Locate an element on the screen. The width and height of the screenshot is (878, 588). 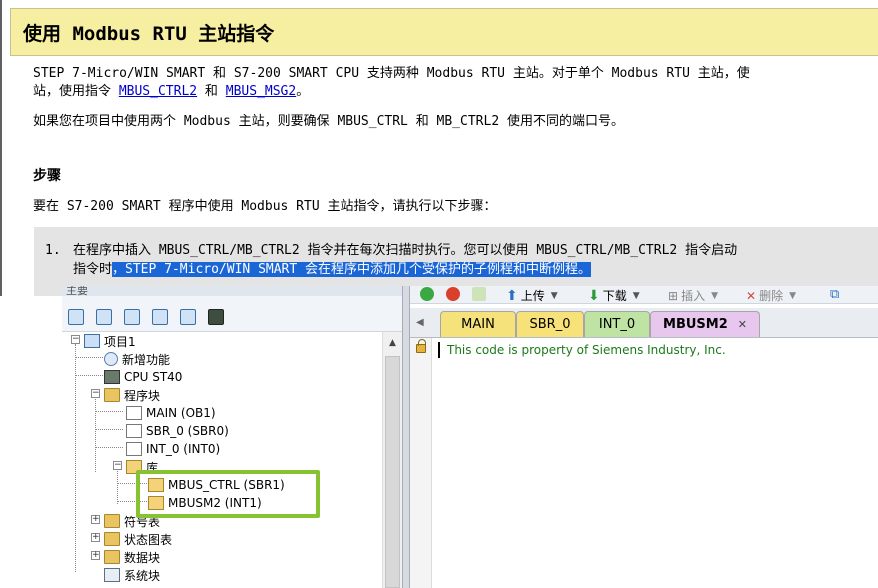
scrollbar-thumb is located at coordinates (392, 472).